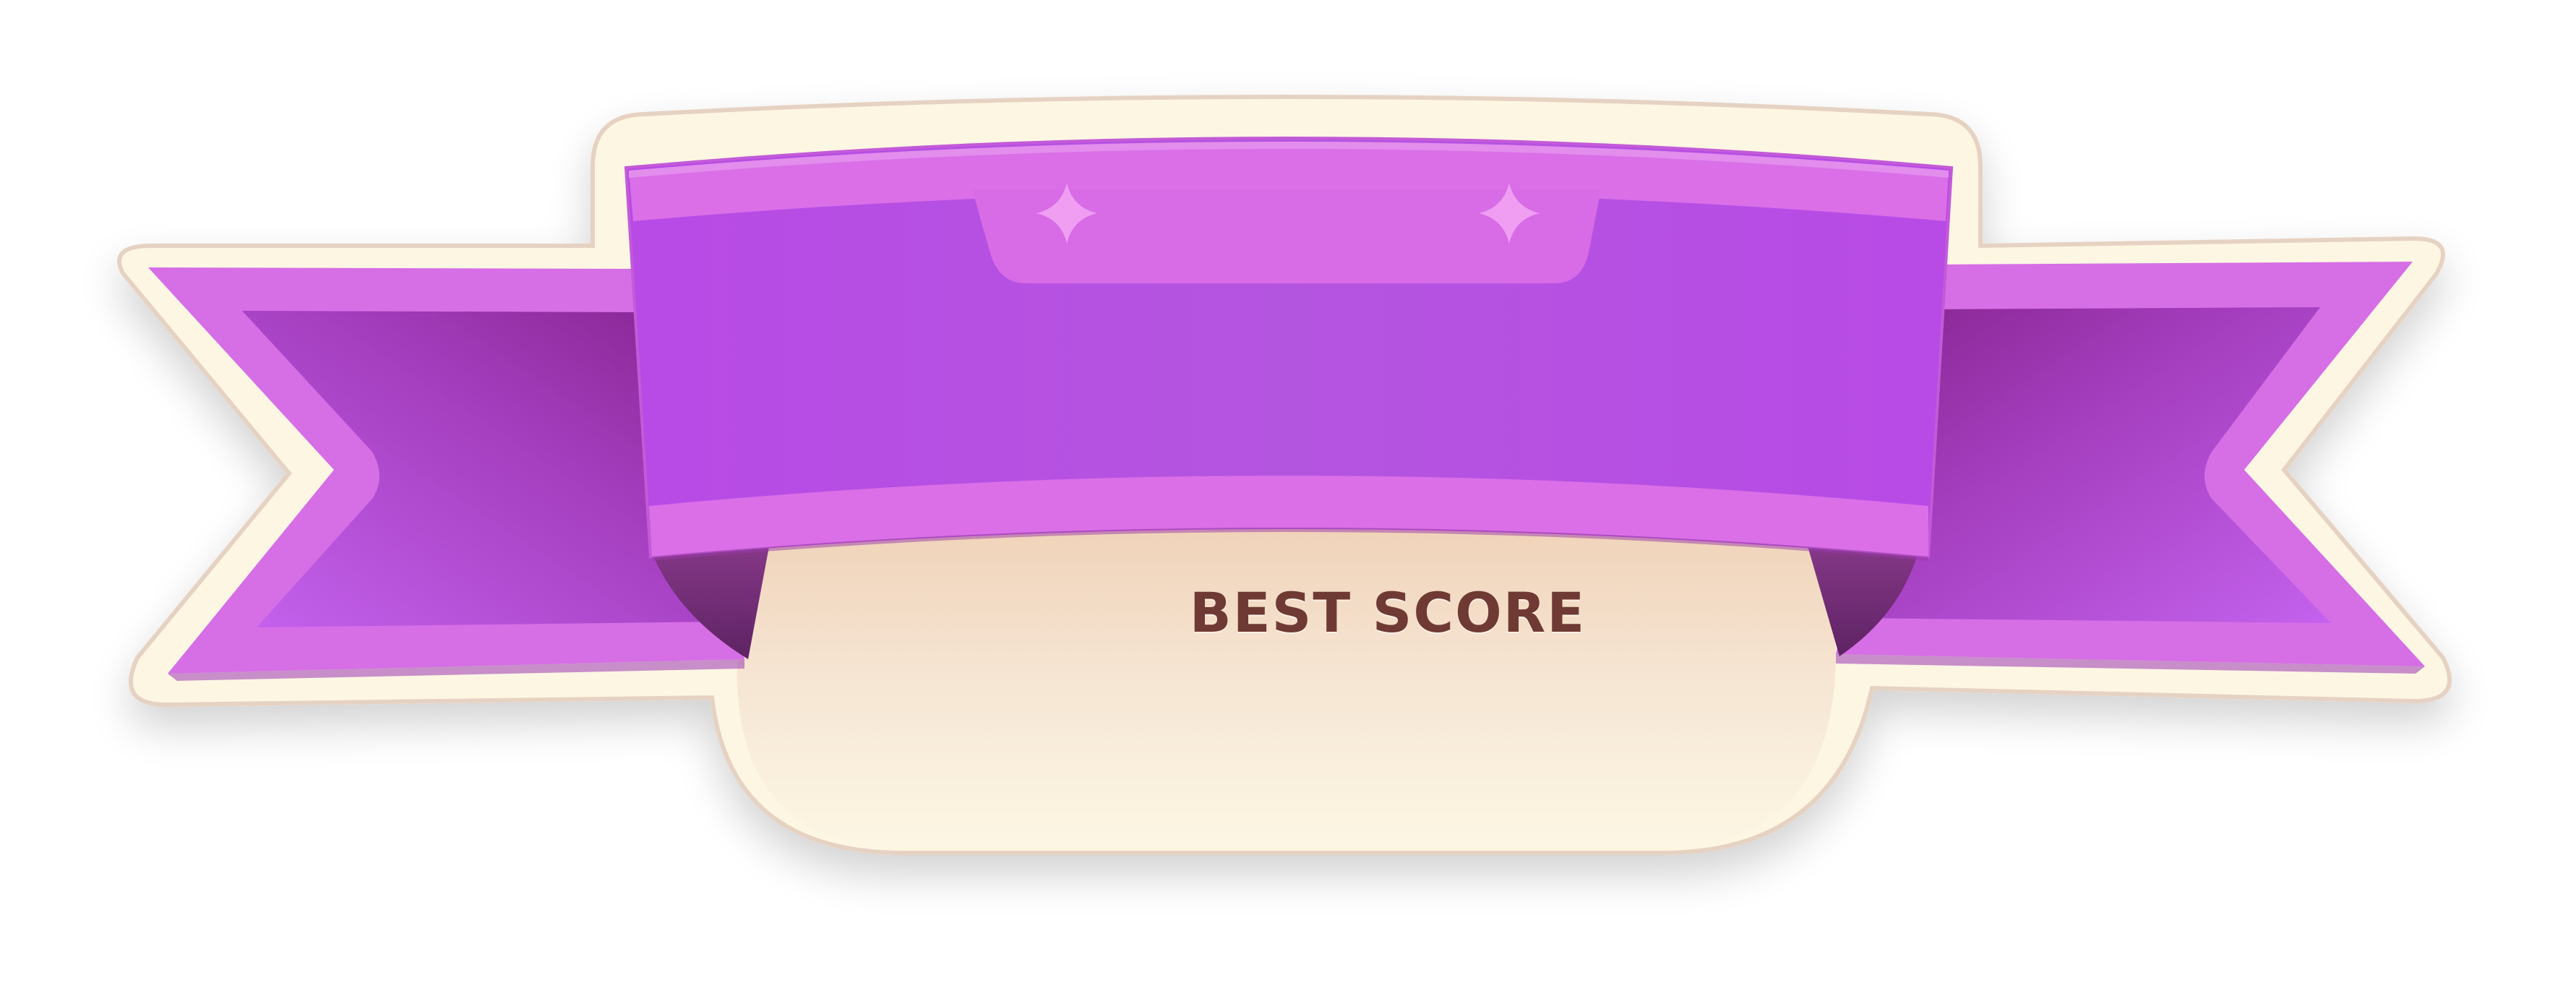 This screenshot has height=983, width=2576. I want to click on score-plate, so click(1287, 683).